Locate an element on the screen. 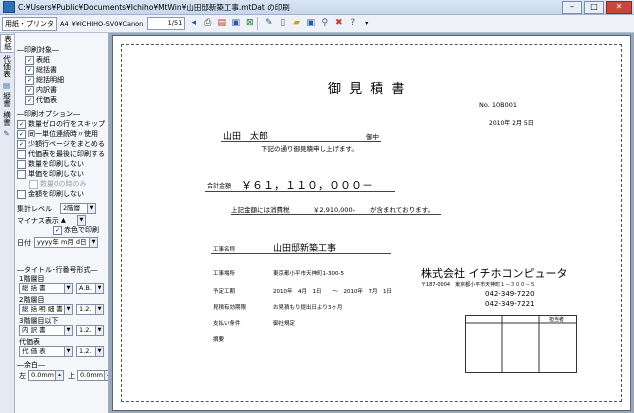 The width and height of the screenshot is (634, 413). delete-icon: ✖ is located at coordinates (338, 23).